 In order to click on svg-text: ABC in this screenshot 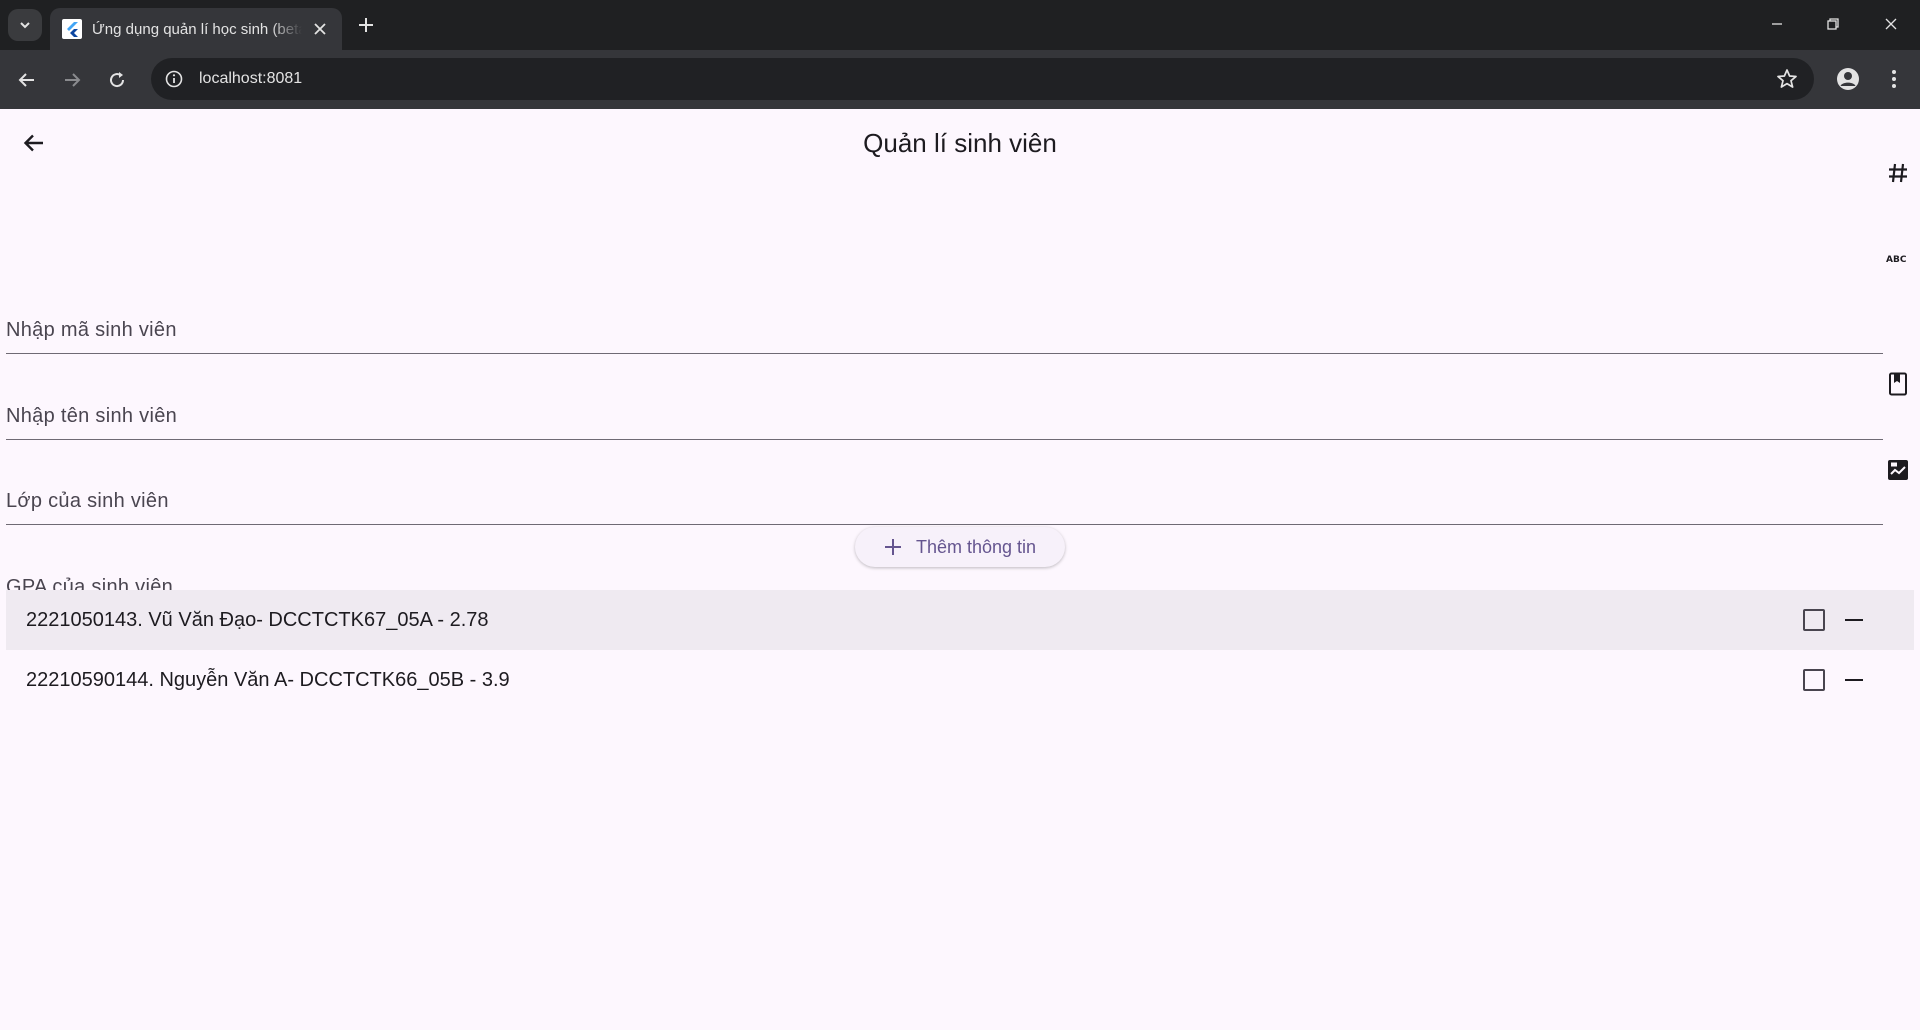, I will do `click(1896, 259)`.